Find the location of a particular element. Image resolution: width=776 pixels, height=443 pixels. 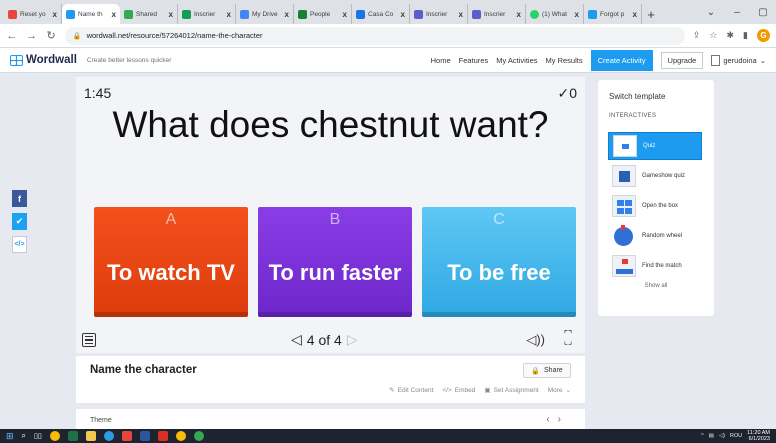

answer-option-b: B To run faster is located at coordinates (335, 262).